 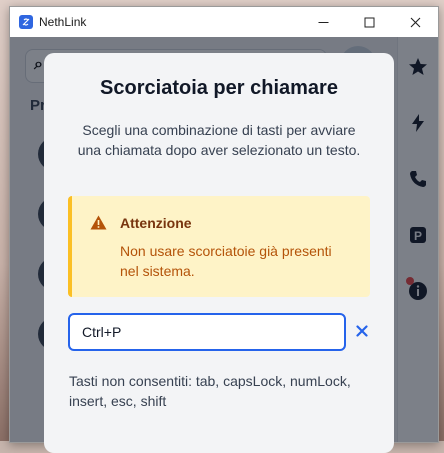 I want to click on window-title: NethLink, so click(x=63, y=22).